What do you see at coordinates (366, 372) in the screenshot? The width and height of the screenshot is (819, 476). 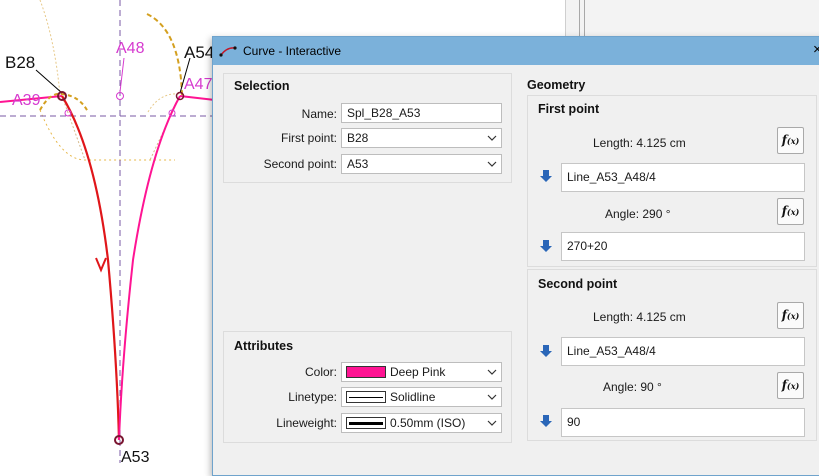 I see `color-swatch` at bounding box center [366, 372].